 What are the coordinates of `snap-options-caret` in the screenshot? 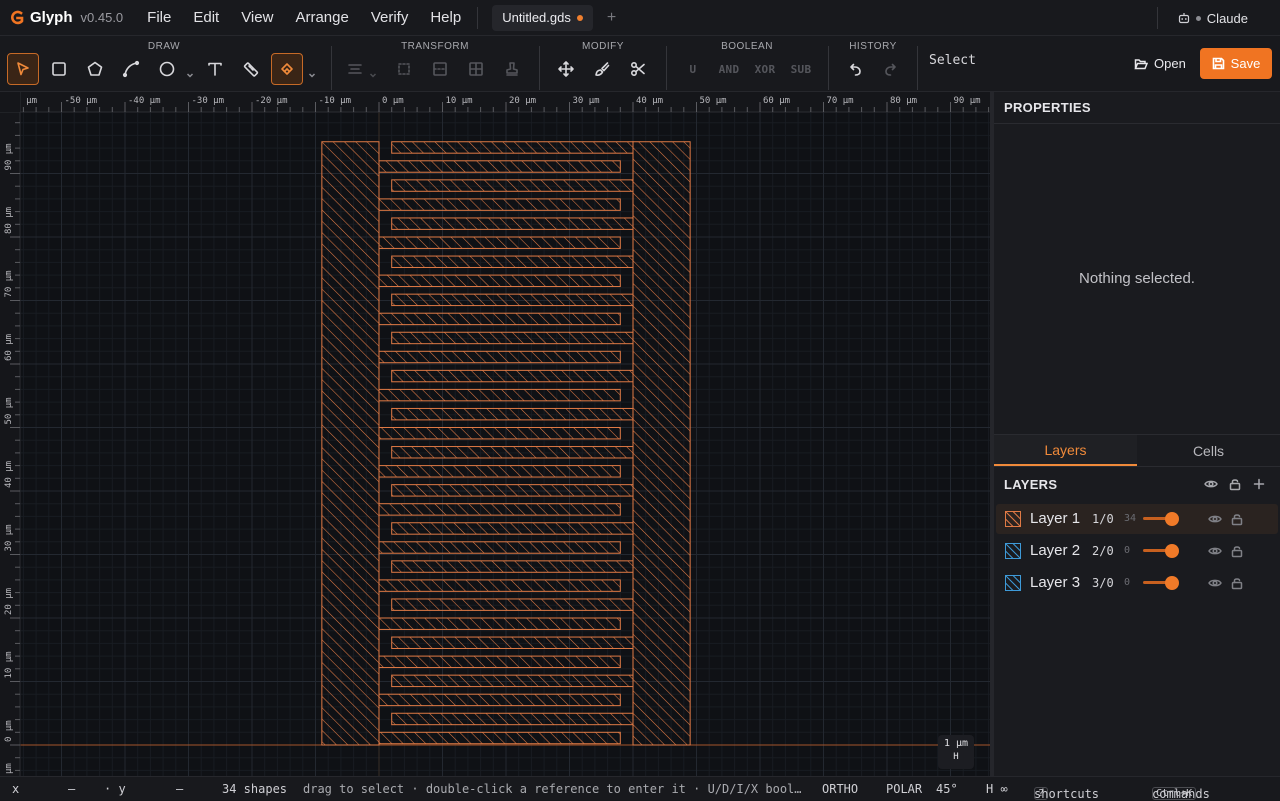 It's located at (312, 72).